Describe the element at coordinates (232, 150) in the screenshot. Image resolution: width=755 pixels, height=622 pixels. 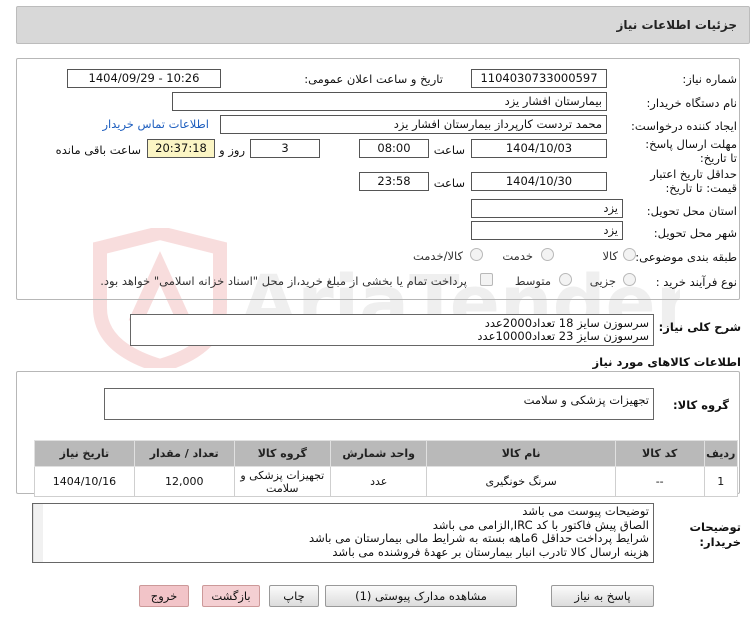
I see `days-label: روز و` at that location.